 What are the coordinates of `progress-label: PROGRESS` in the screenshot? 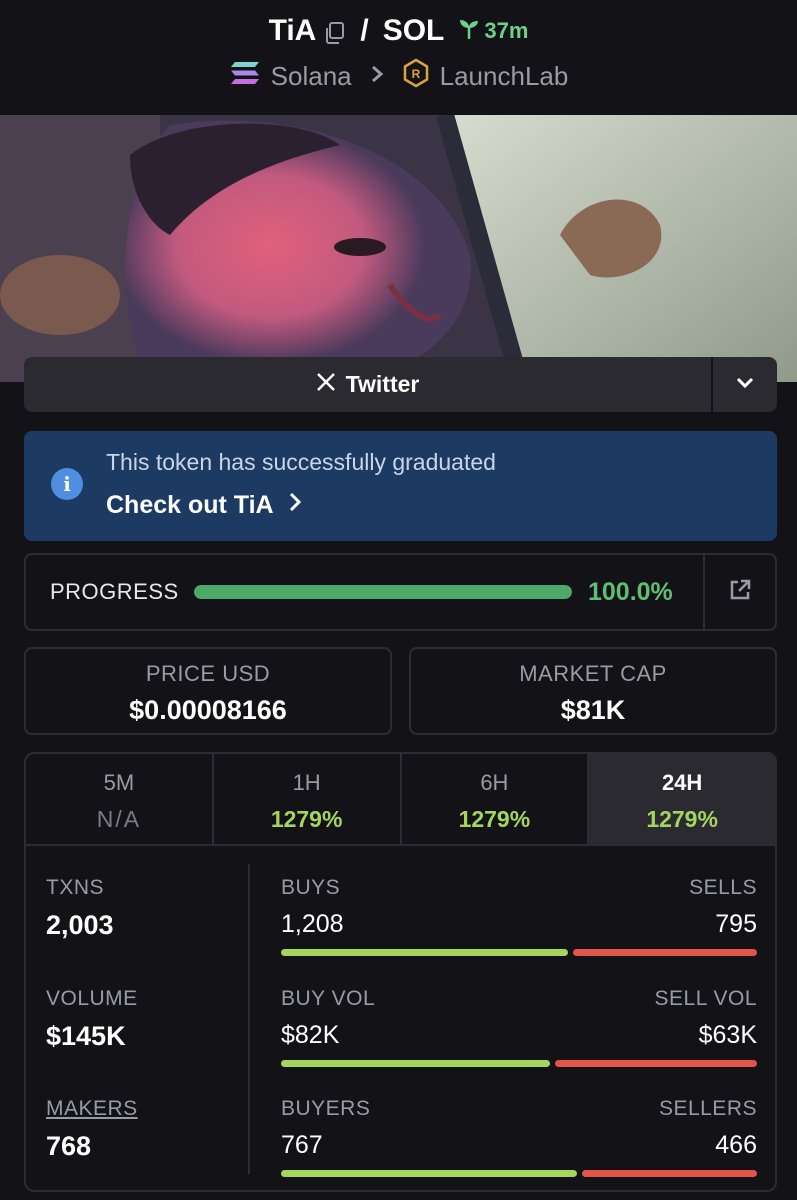 It's located at (114, 591).